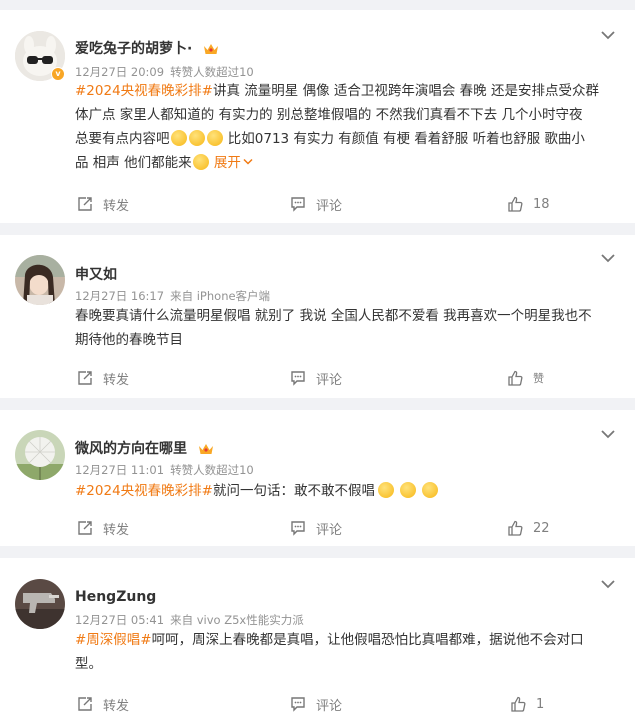  What do you see at coordinates (200, 162) in the screenshot?
I see `laugh-emoji-icon` at bounding box center [200, 162].